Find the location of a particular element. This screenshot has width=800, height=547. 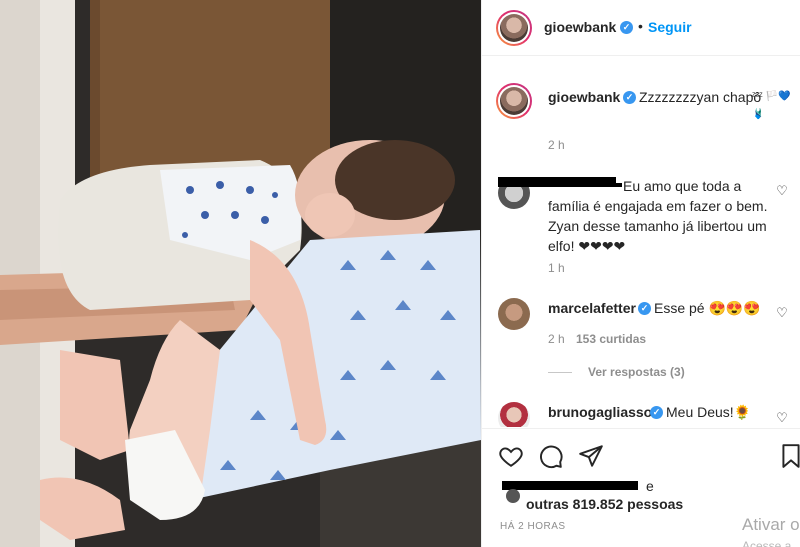

caption-avatar is located at coordinates (514, 101).